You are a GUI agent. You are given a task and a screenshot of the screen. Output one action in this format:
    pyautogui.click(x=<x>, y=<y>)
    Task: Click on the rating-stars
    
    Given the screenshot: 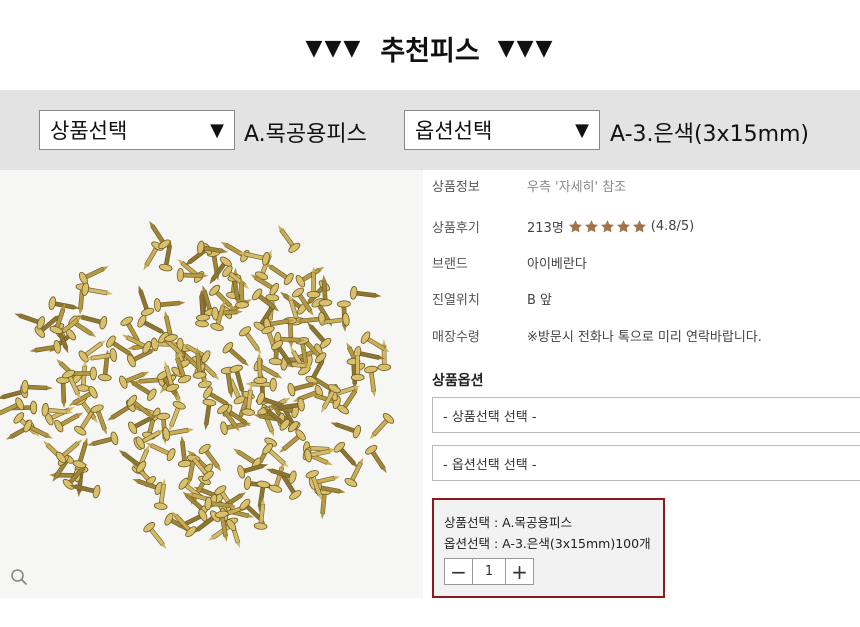 What is the action you would take?
    pyautogui.click(x=607, y=226)
    